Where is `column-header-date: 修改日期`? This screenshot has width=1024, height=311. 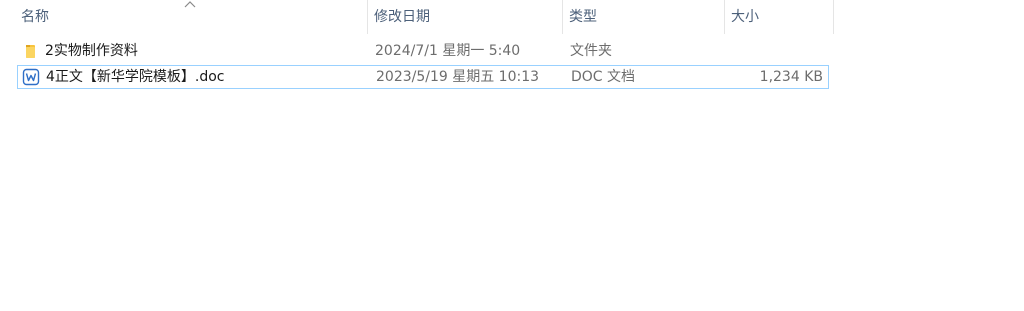 column-header-date: 修改日期 is located at coordinates (465, 17).